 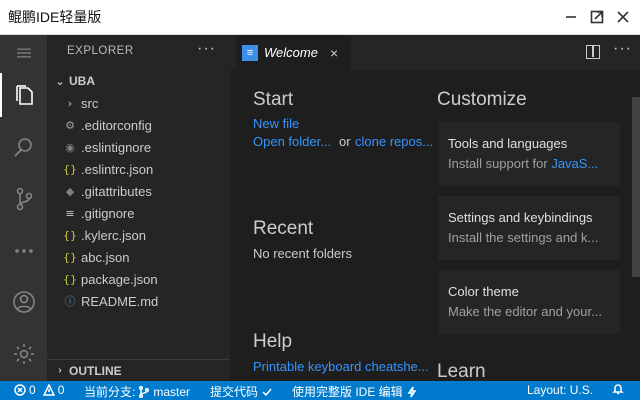 What do you see at coordinates (70, 125) in the screenshot?
I see `gear-icon: ⚙` at bounding box center [70, 125].